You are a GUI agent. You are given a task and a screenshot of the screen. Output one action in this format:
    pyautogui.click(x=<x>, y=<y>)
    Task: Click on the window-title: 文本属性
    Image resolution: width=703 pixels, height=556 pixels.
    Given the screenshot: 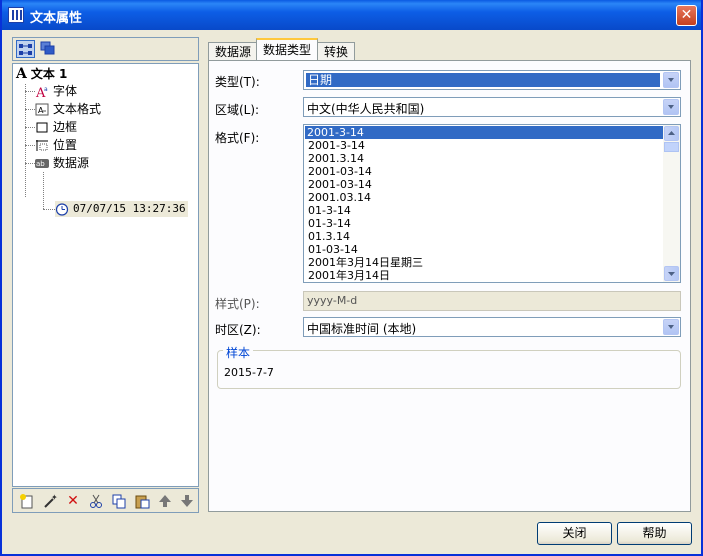 What is the action you would take?
    pyautogui.click(x=56, y=18)
    